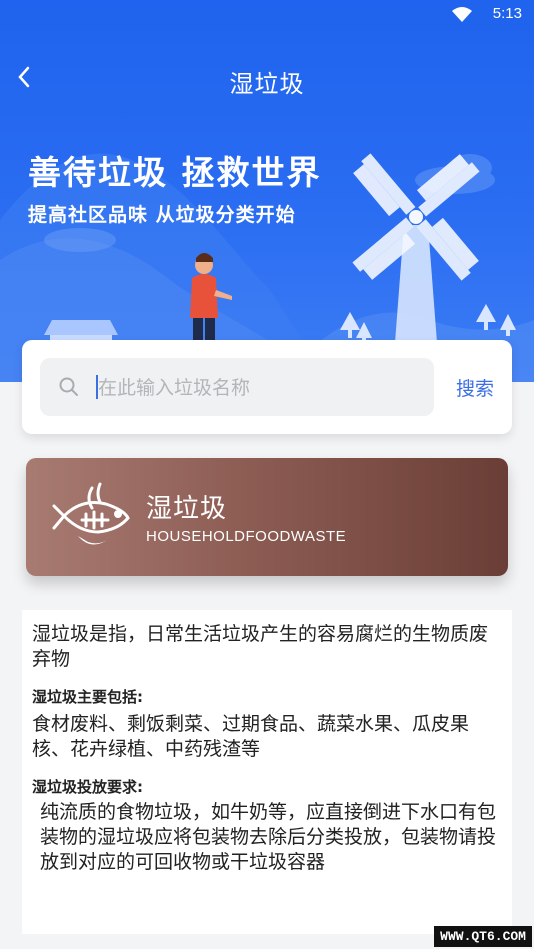 This screenshot has height=949, width=534. I want to click on status-bar: 5:13, so click(267, 15).